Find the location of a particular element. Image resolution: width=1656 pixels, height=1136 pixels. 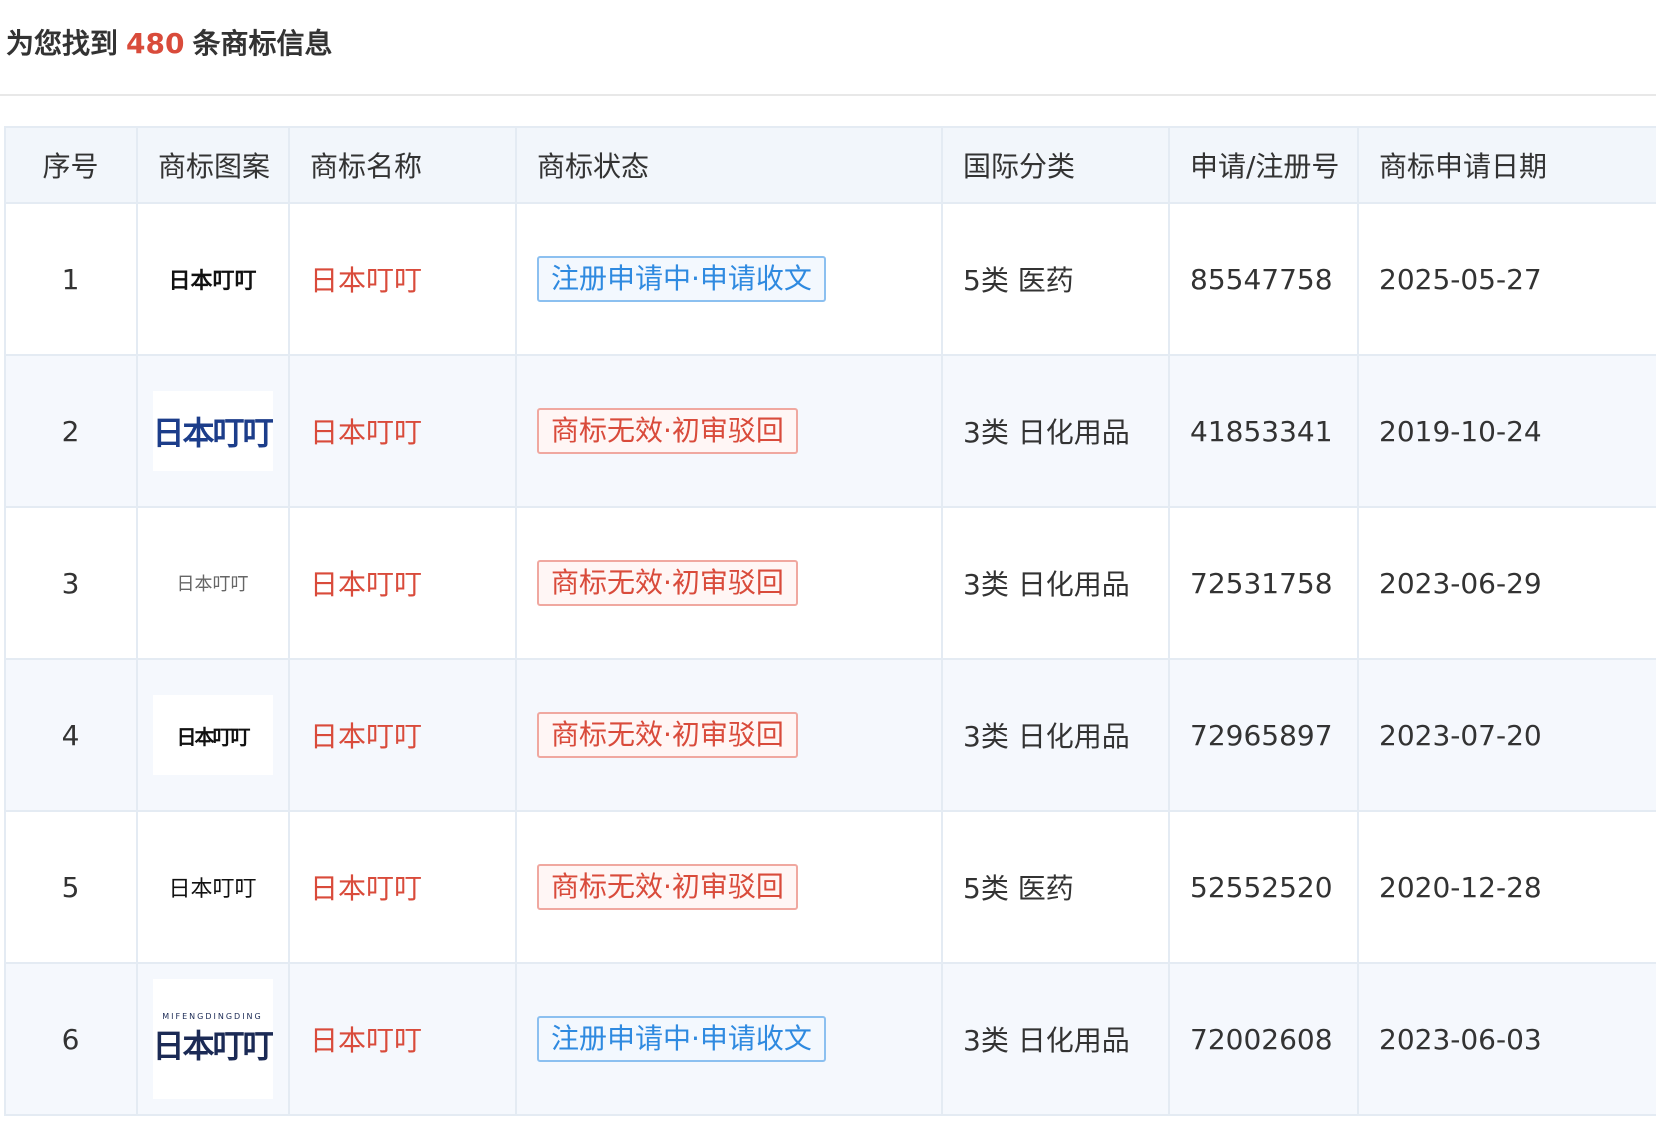

reg-no-cell: 85547758 is located at coordinates (1263, 279).